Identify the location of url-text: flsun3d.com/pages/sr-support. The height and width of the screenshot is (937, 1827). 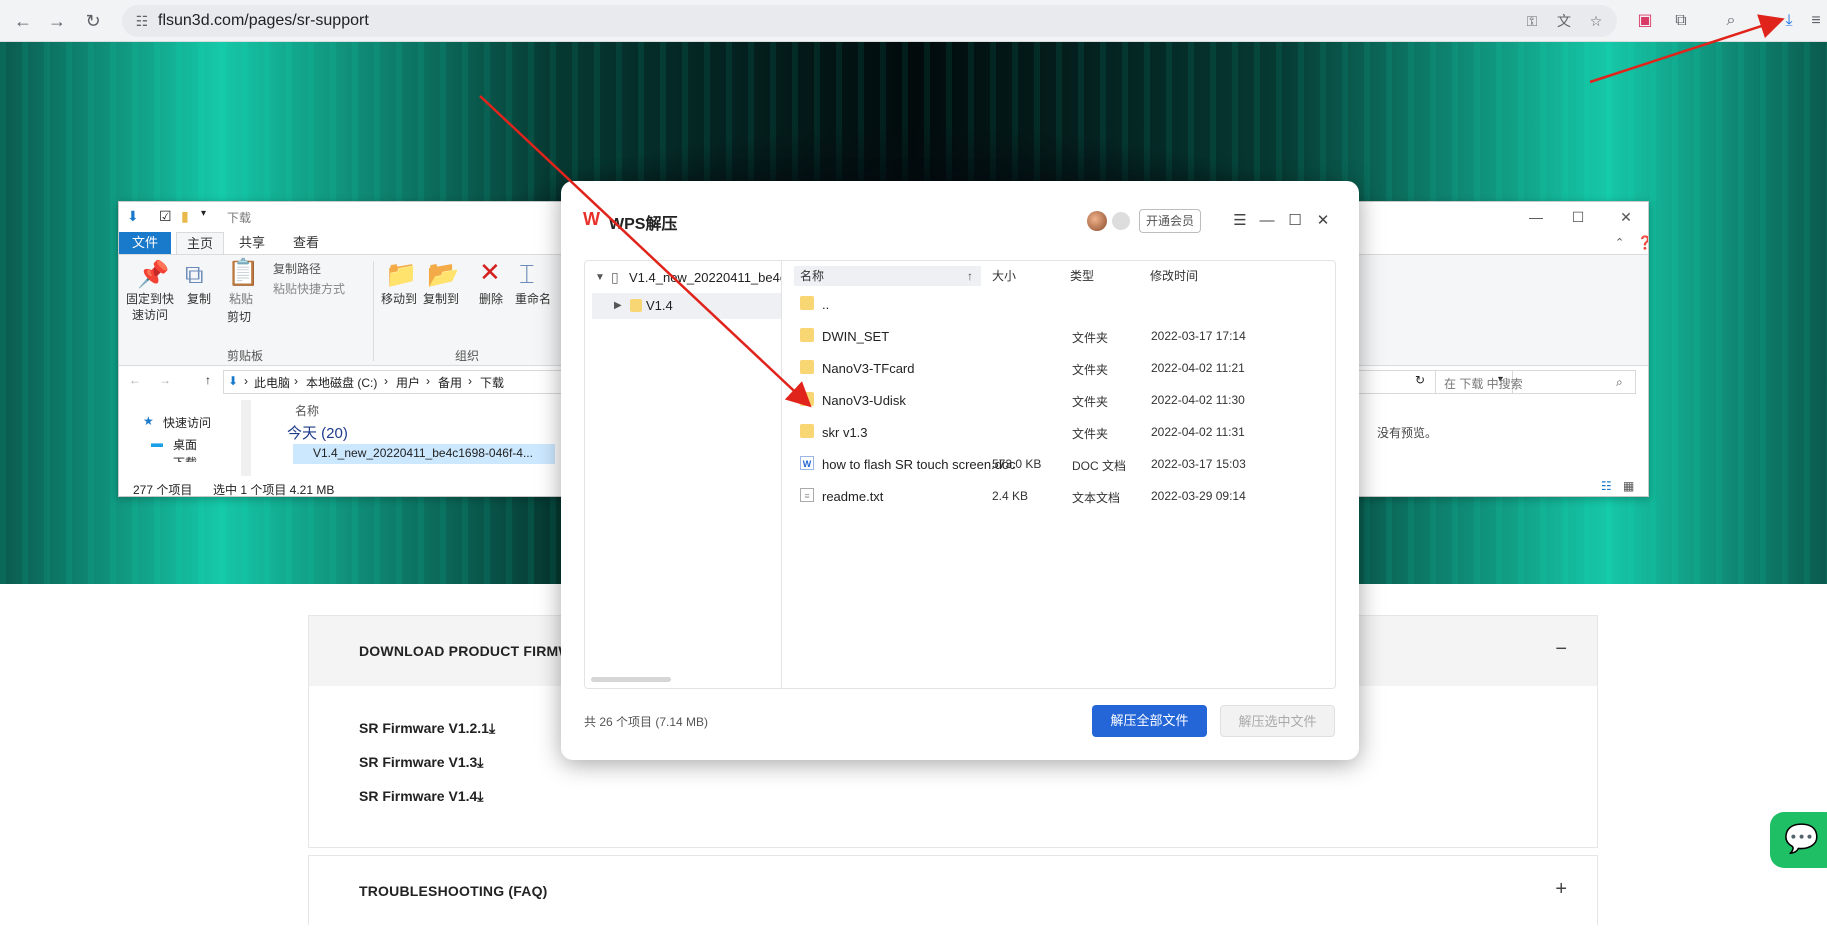
(263, 21).